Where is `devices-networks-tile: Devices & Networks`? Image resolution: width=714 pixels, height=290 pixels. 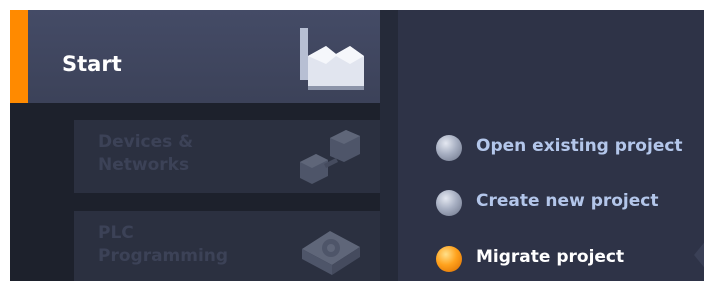
devices-networks-tile: Devices & Networks is located at coordinates (227, 156).